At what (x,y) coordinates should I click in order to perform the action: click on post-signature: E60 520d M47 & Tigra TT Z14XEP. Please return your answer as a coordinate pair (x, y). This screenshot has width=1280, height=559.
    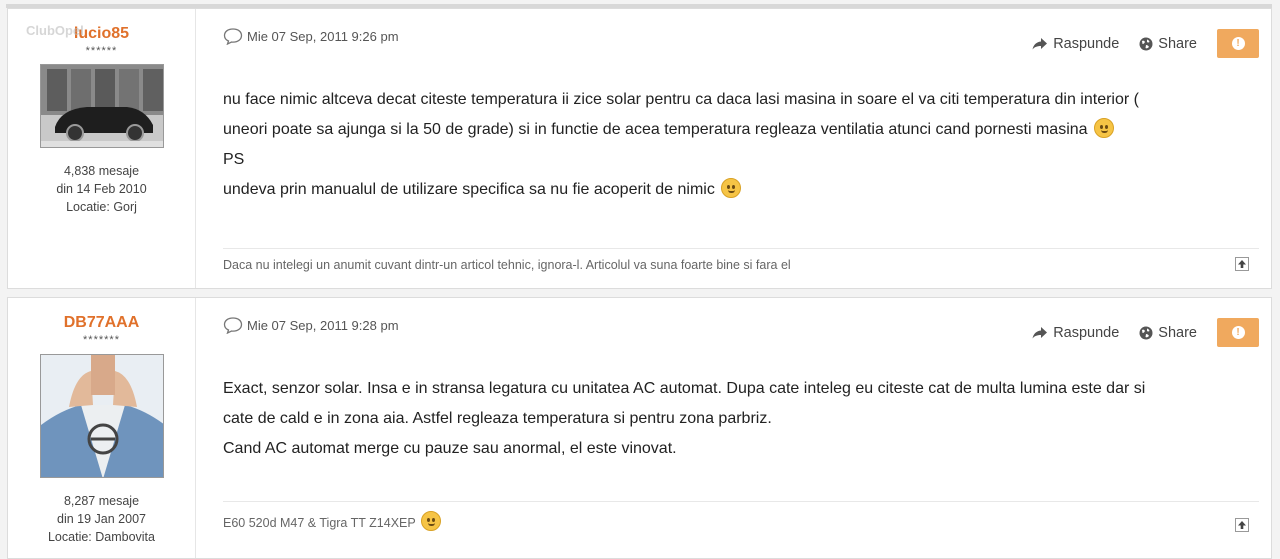
    Looking at the image, I should click on (741, 516).